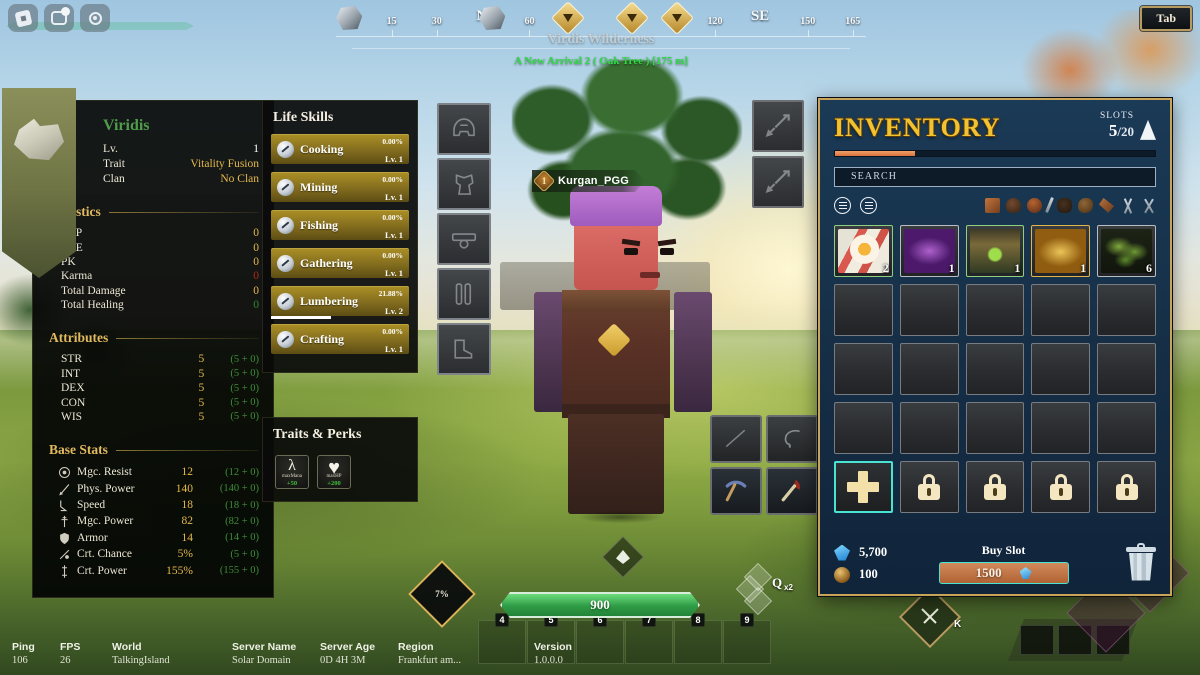 This screenshot has height=675, width=1200. Describe the element at coordinates (464, 294) in the screenshot. I see `legs-slot` at that location.